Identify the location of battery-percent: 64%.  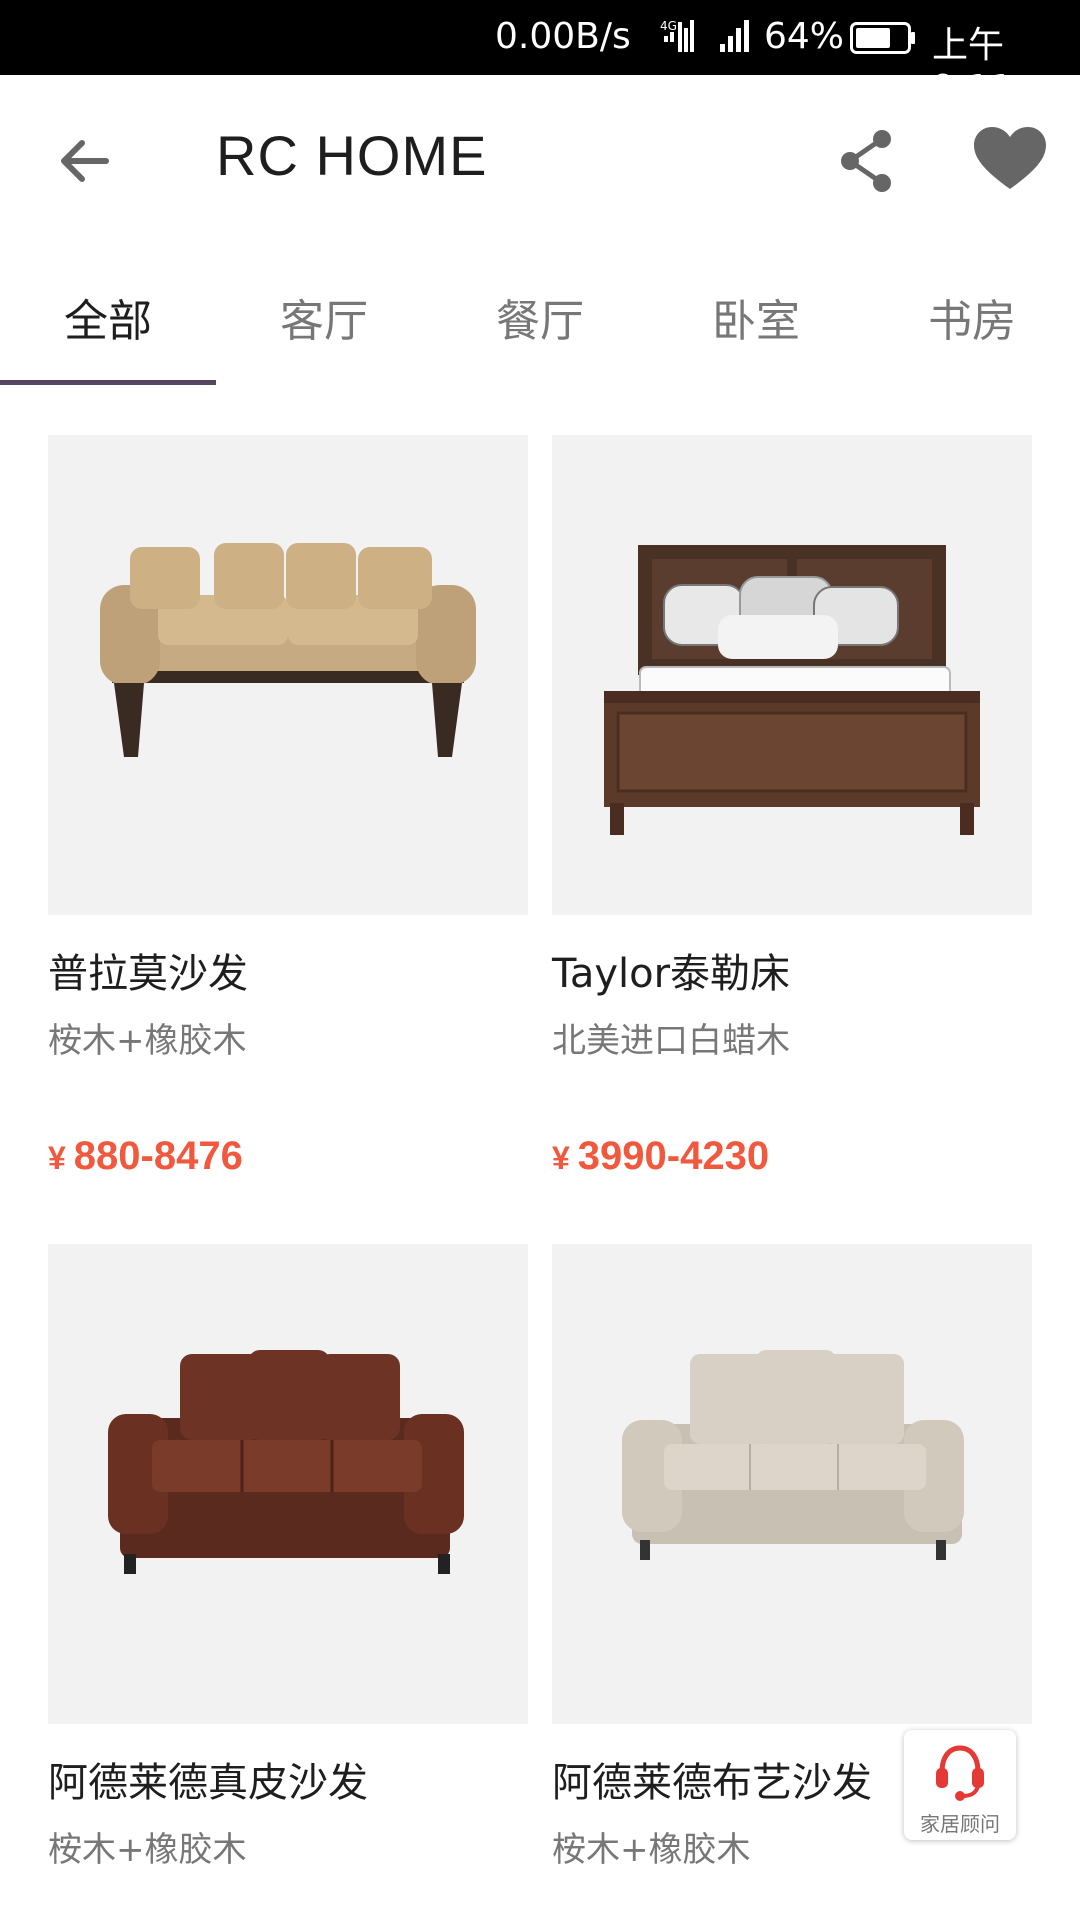
(804, 36).